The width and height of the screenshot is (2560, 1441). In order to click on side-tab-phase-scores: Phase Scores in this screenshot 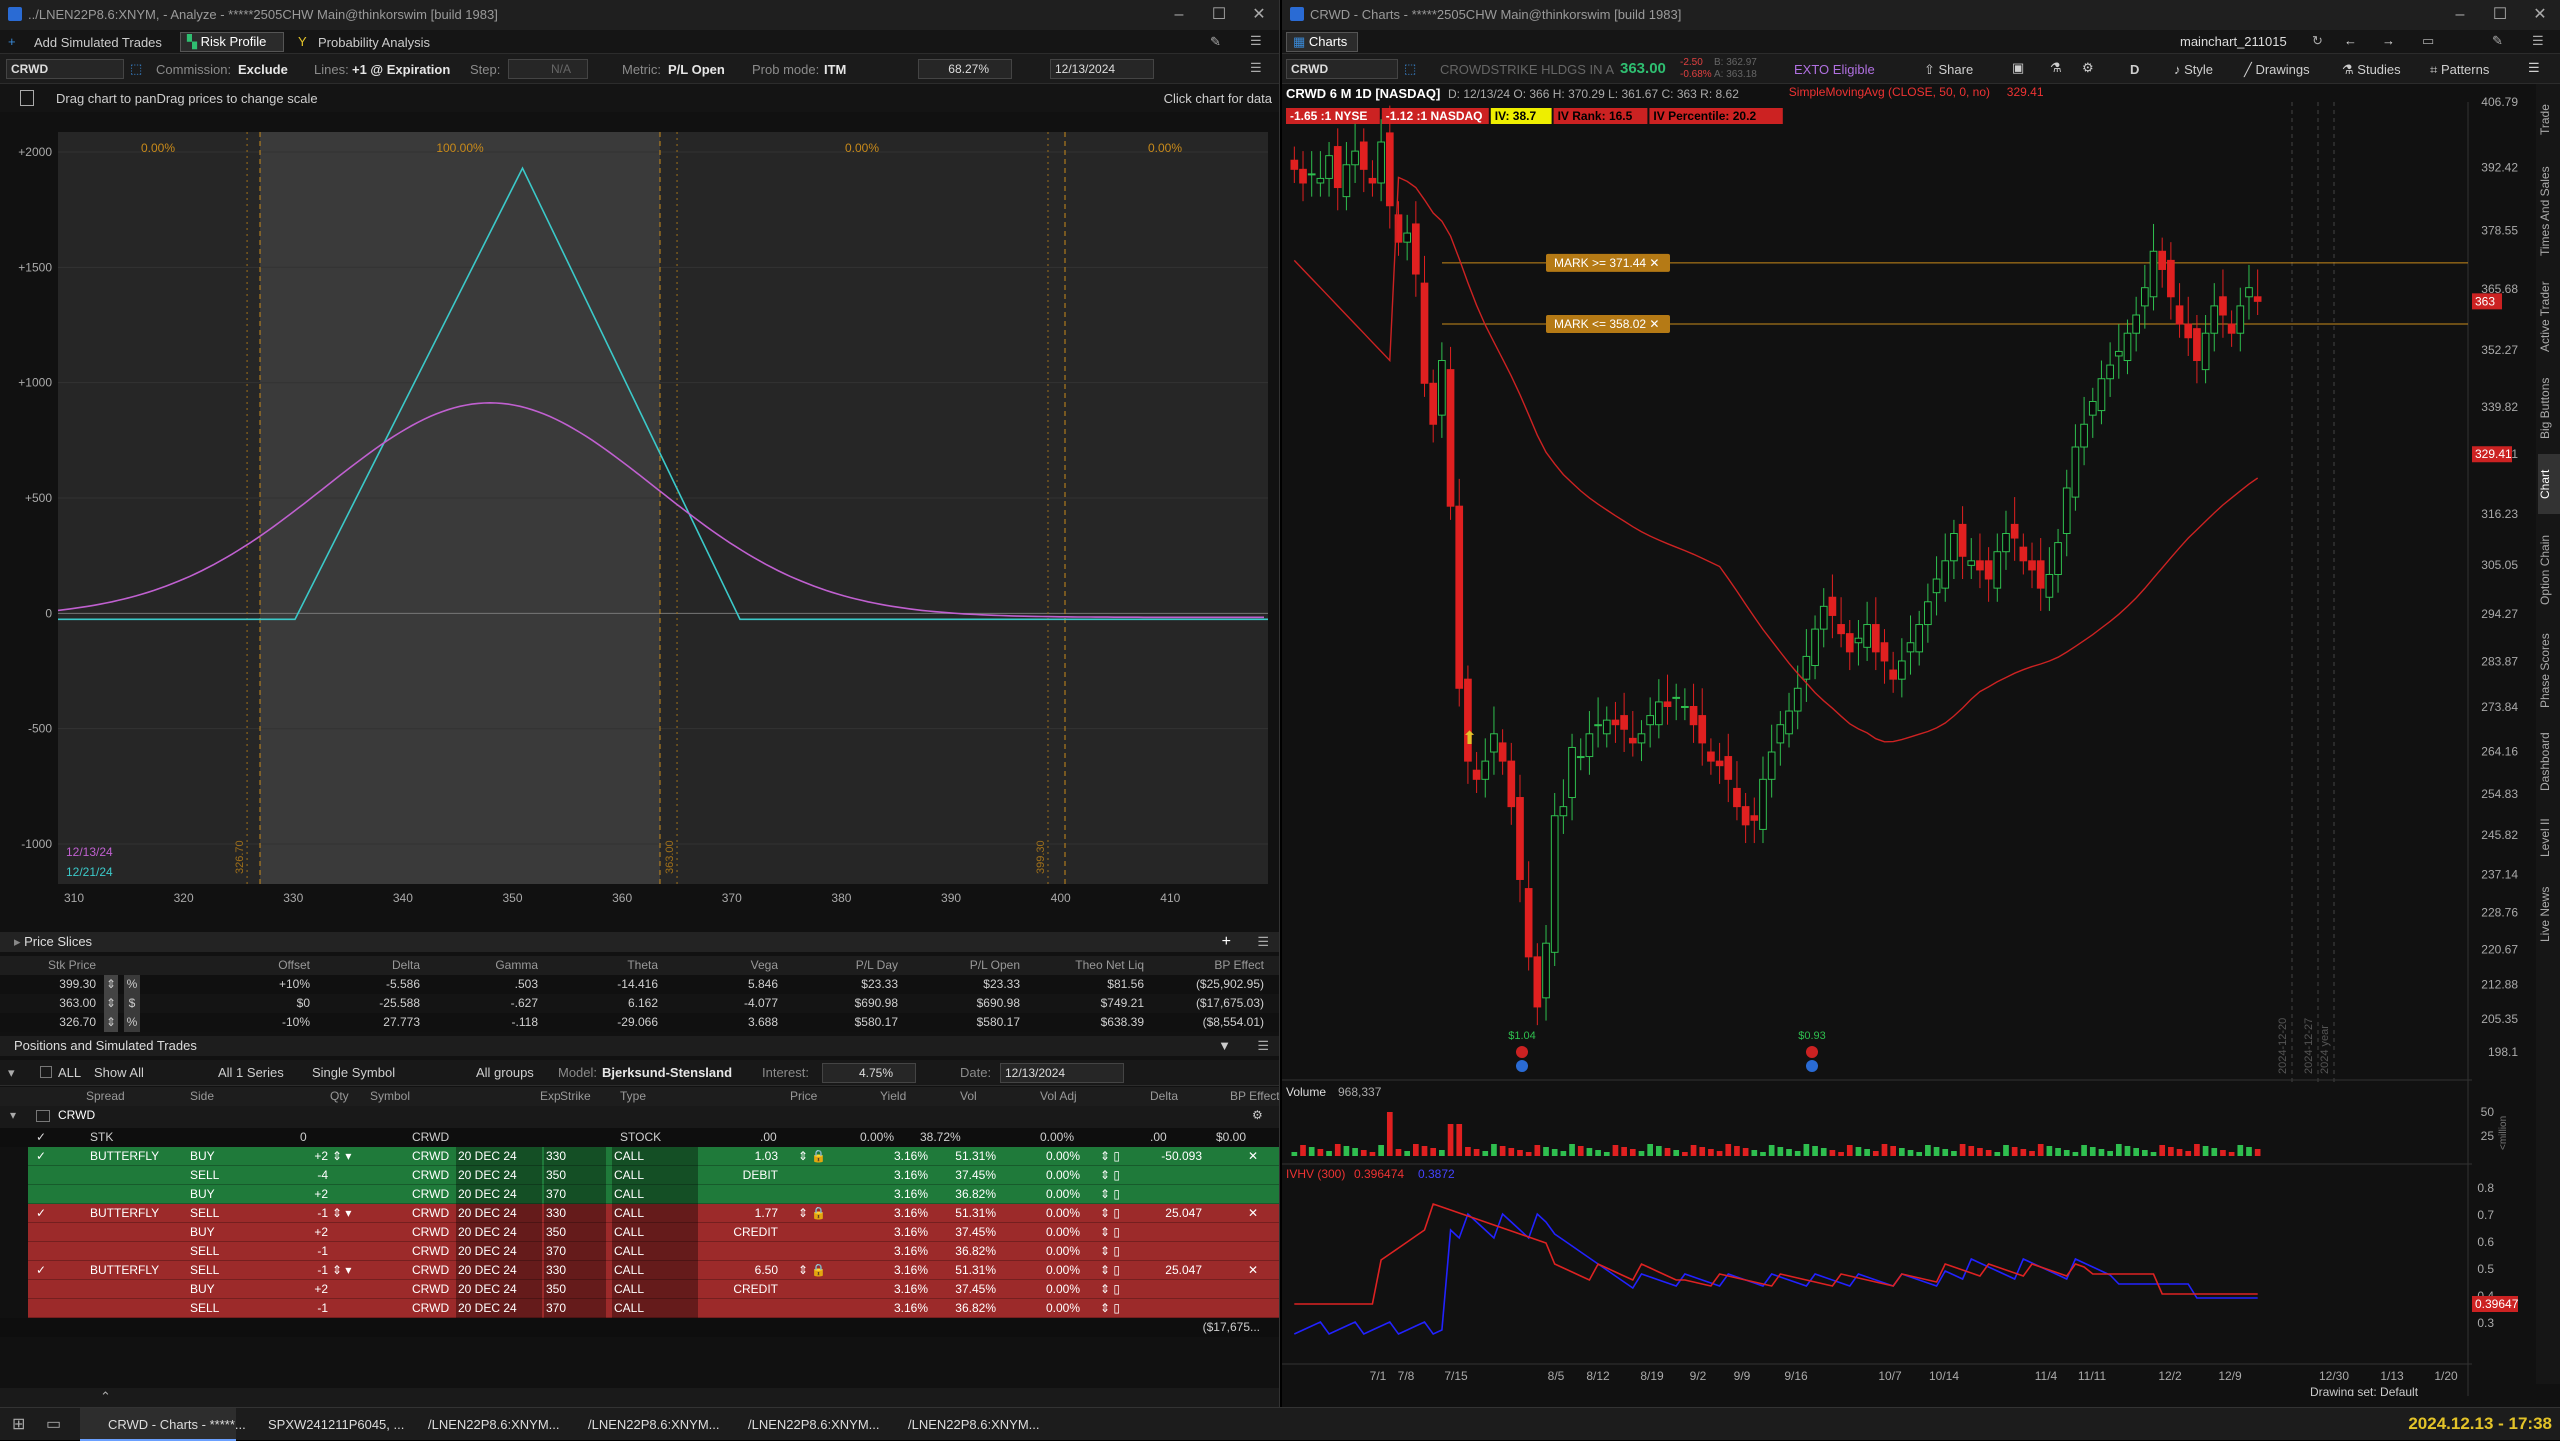, I will do `click(2549, 671)`.